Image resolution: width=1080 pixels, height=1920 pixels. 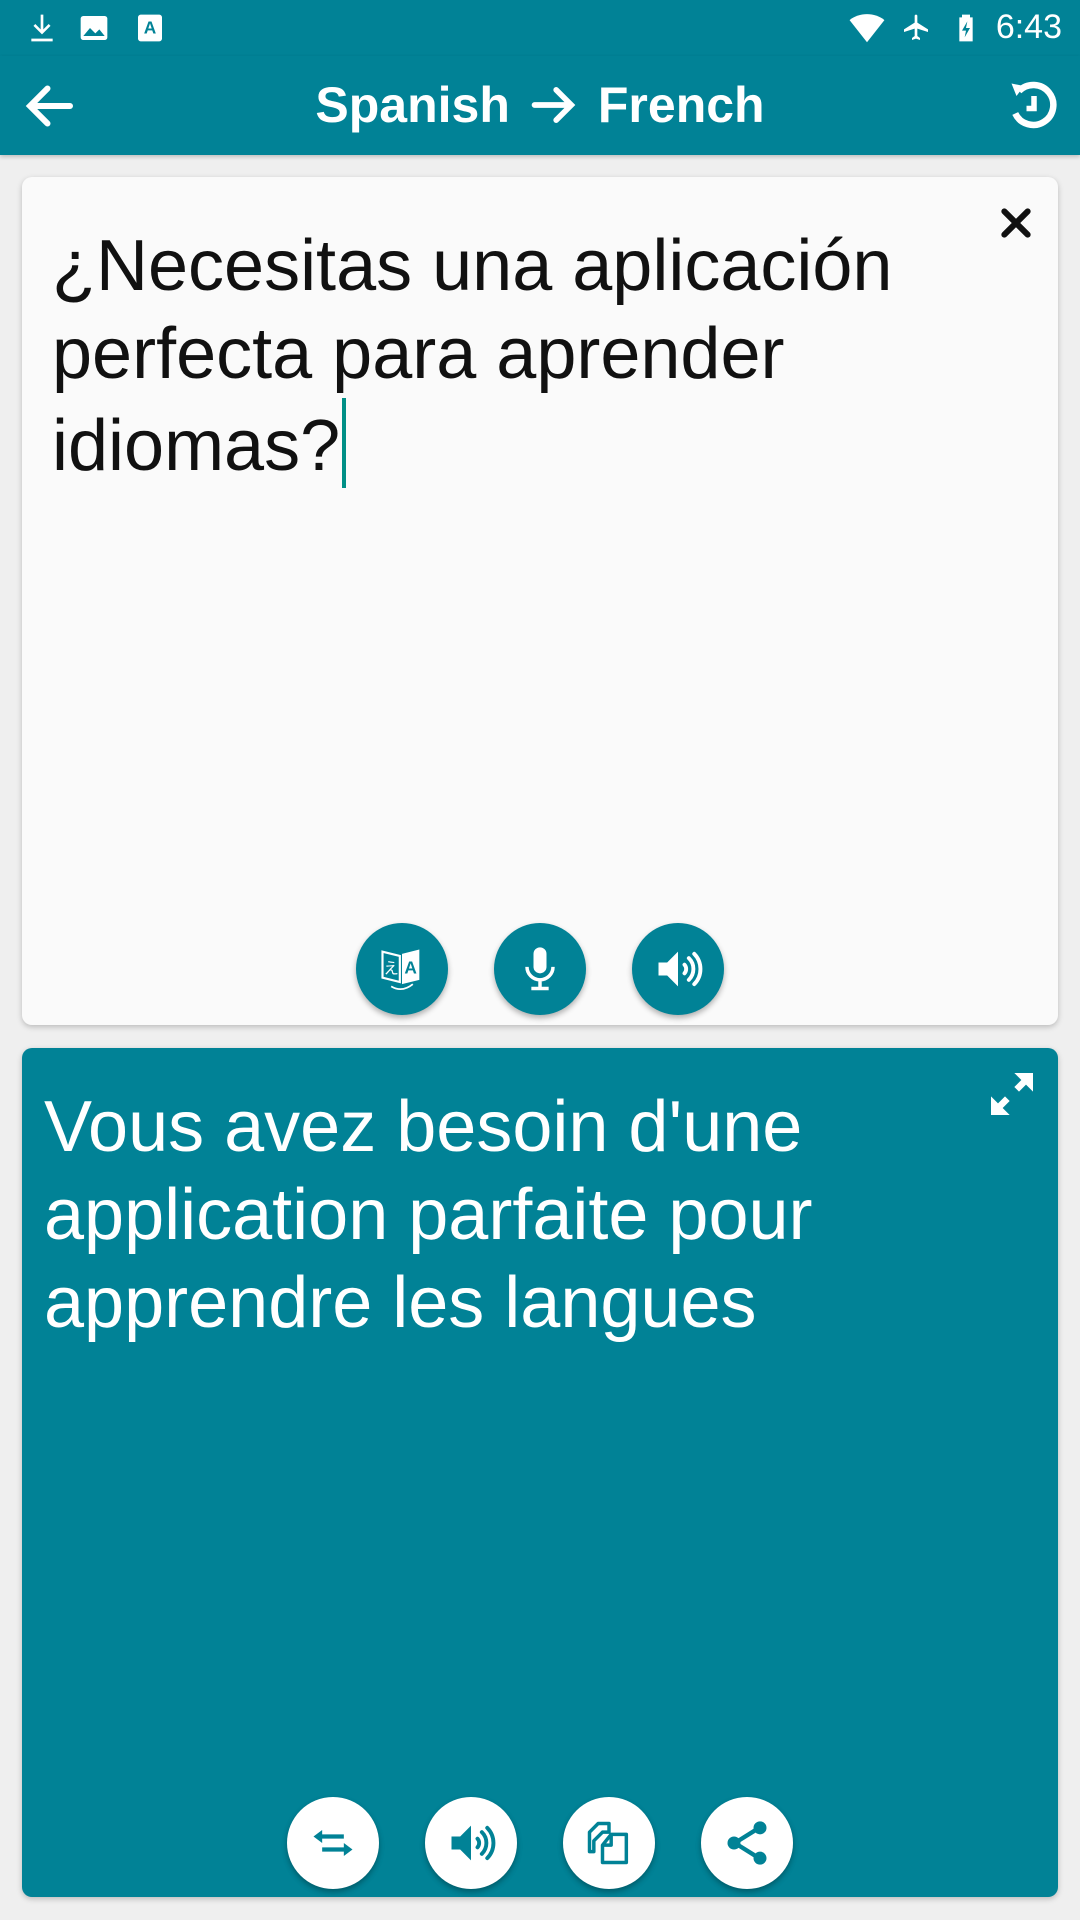 I want to click on image-icon, so click(x=94, y=28).